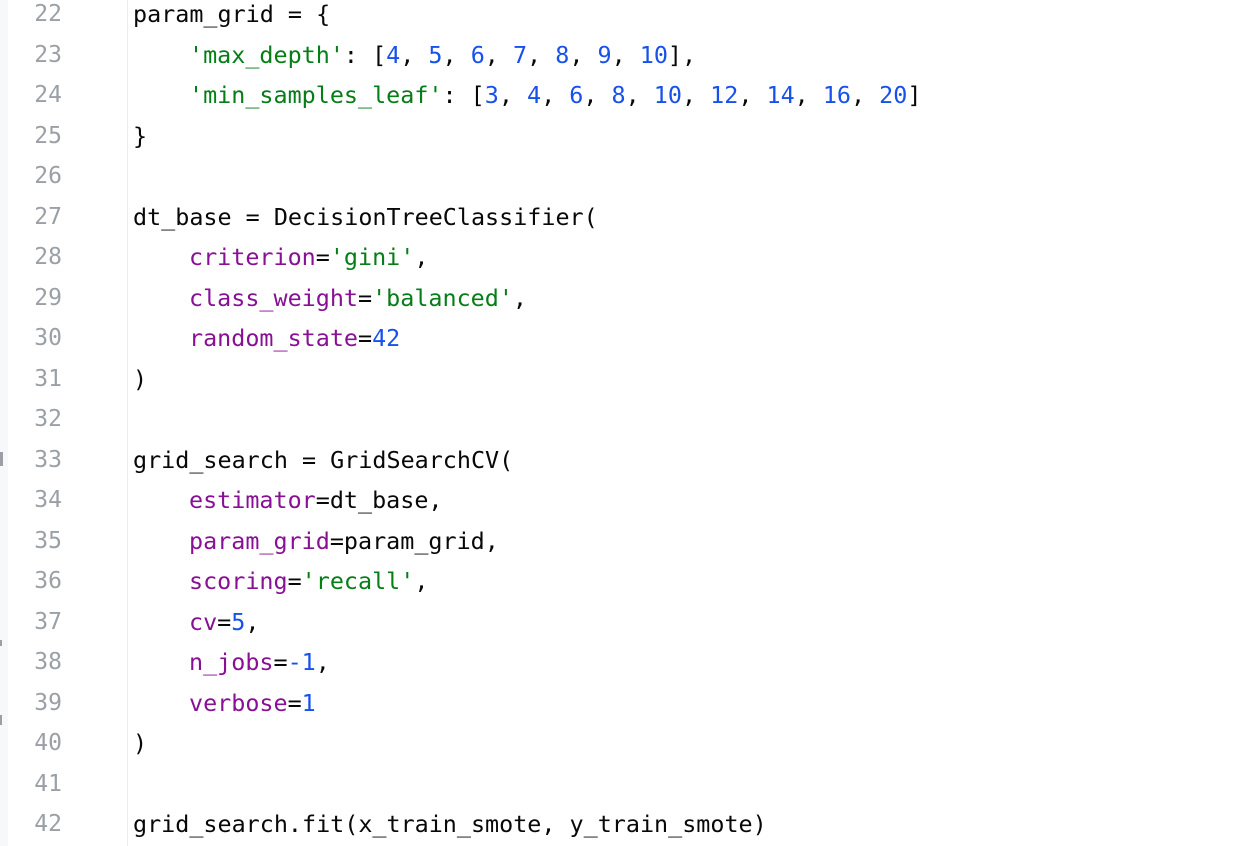  Describe the element at coordinates (266, 54) in the screenshot. I see `code-token: 'max_depth'` at that location.